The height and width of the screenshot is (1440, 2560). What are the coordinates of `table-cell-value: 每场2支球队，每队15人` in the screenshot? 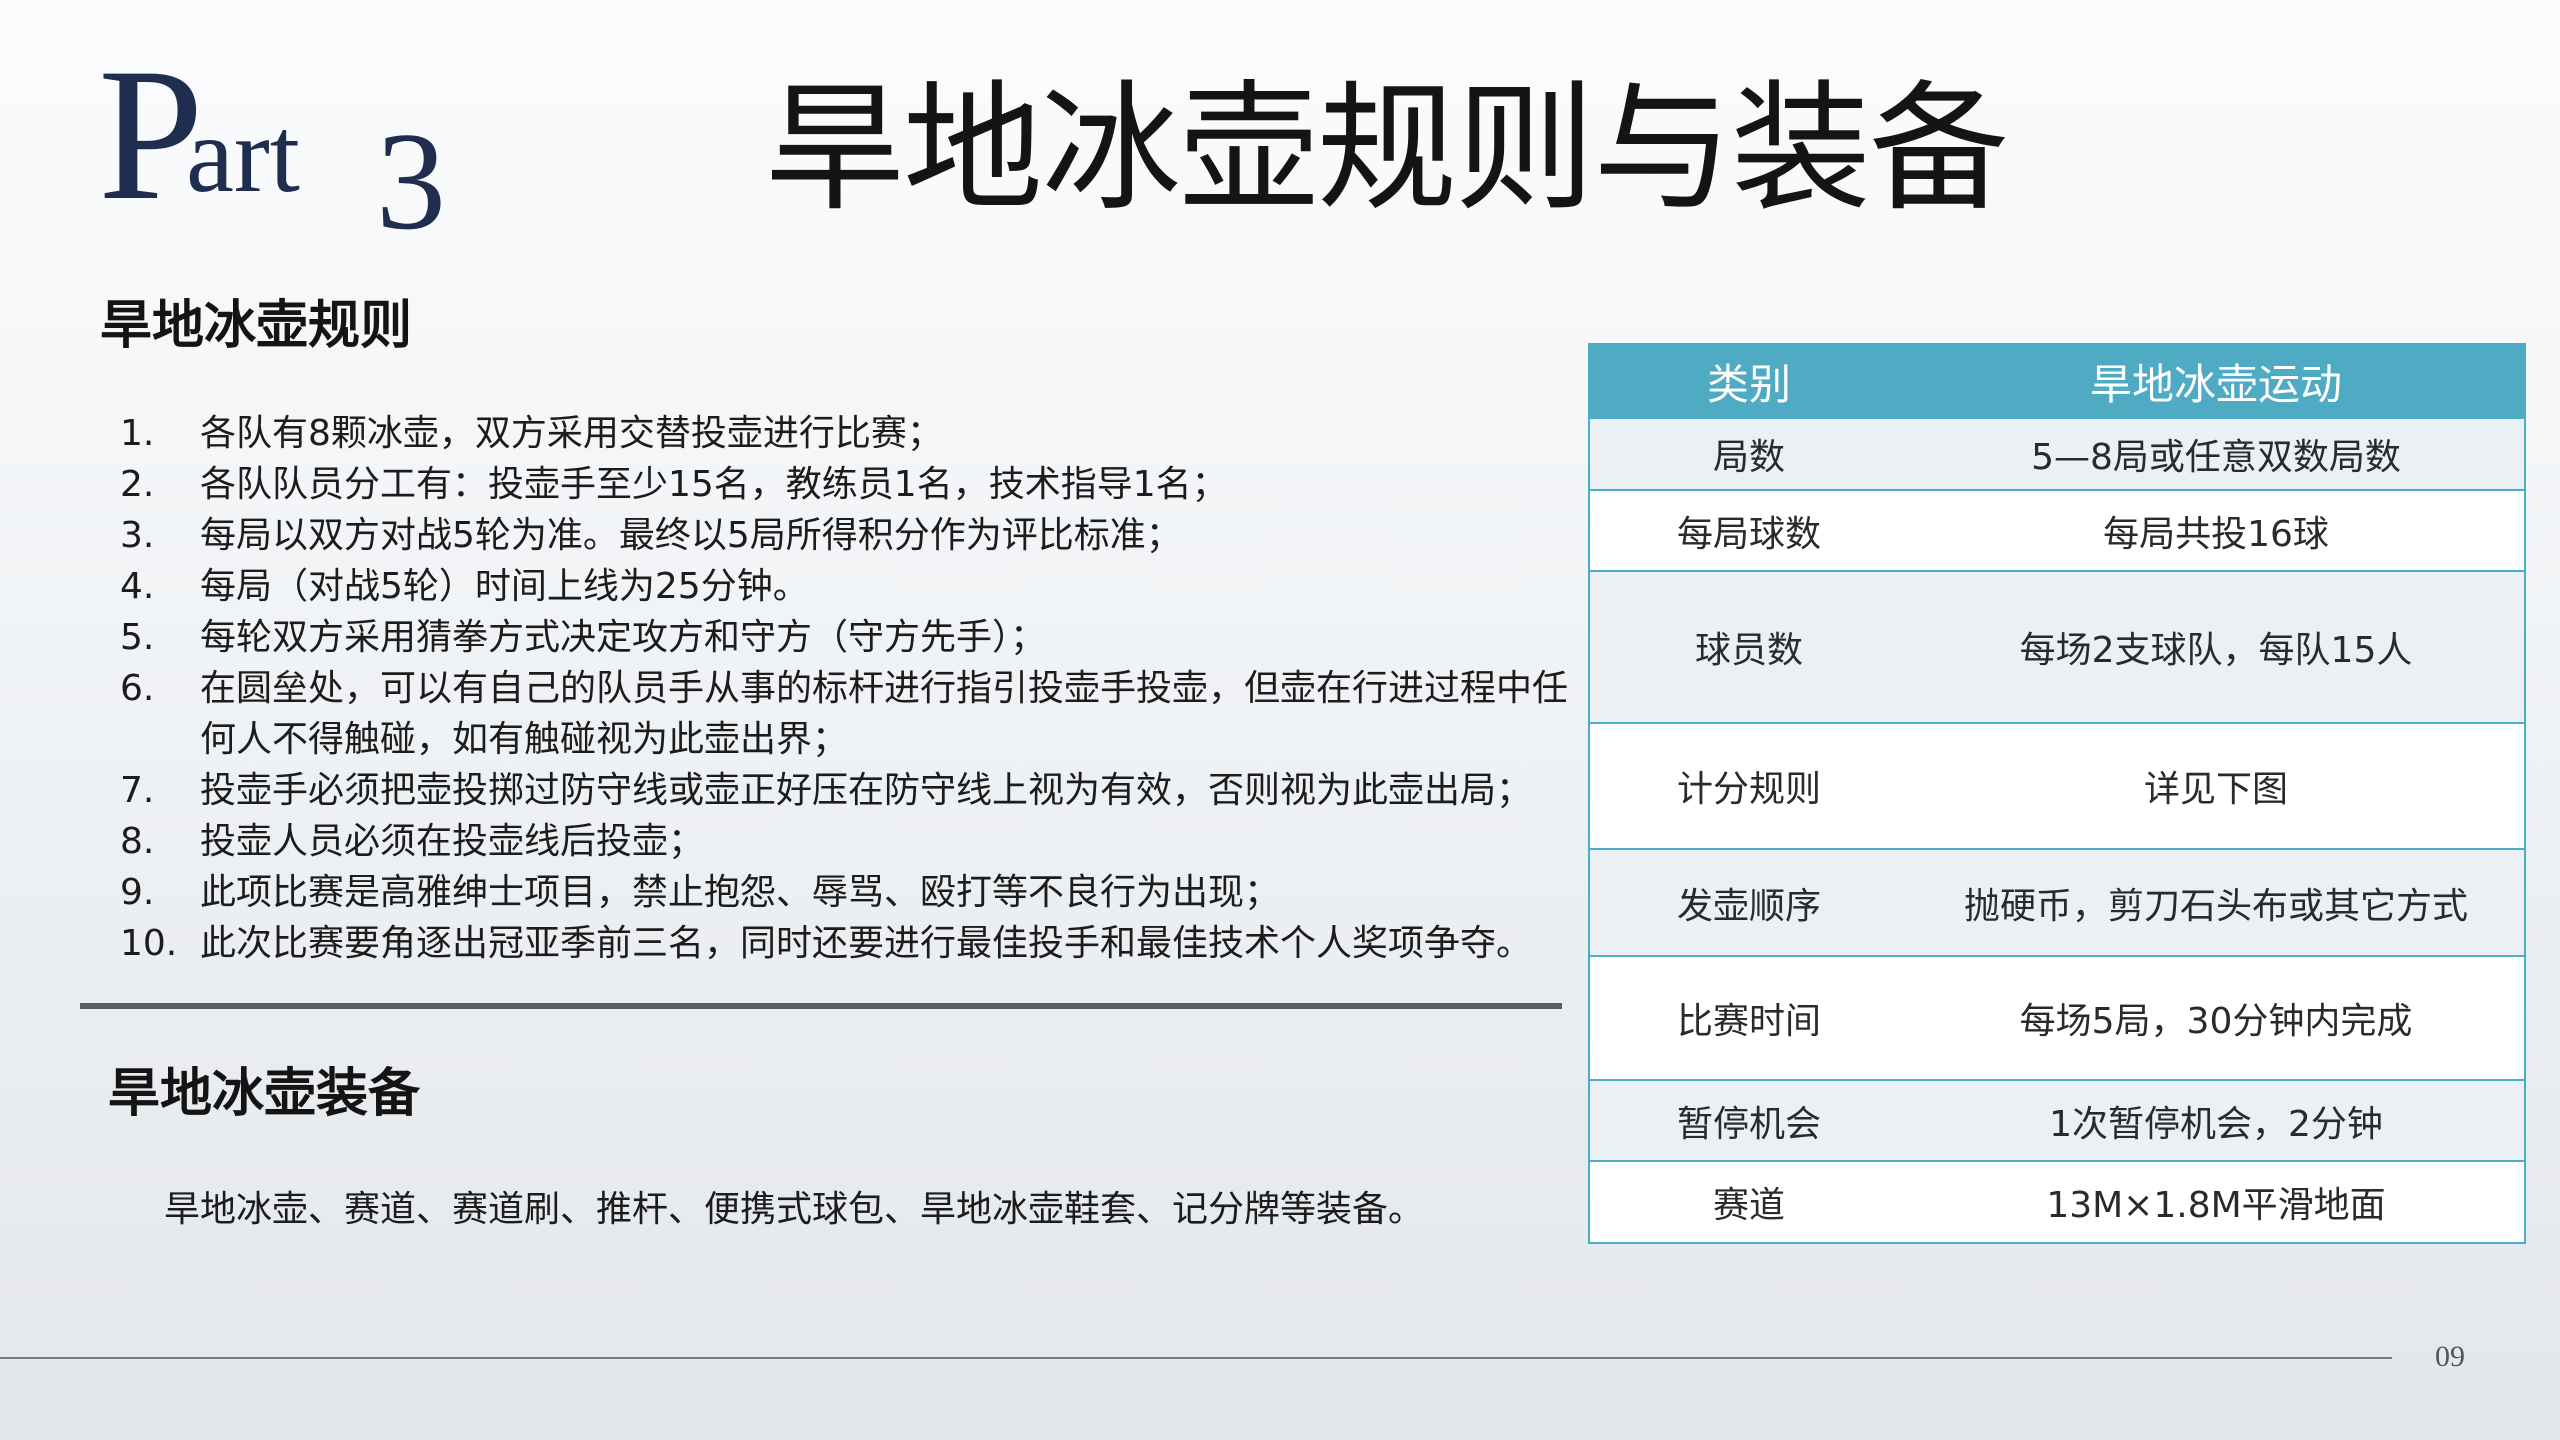 It's located at (2216, 650).